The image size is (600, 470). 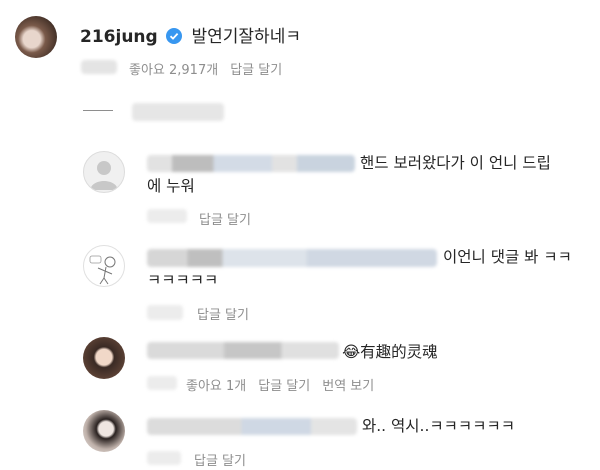 I want to click on laughing-emoji-icon: 😂, so click(x=351, y=352).